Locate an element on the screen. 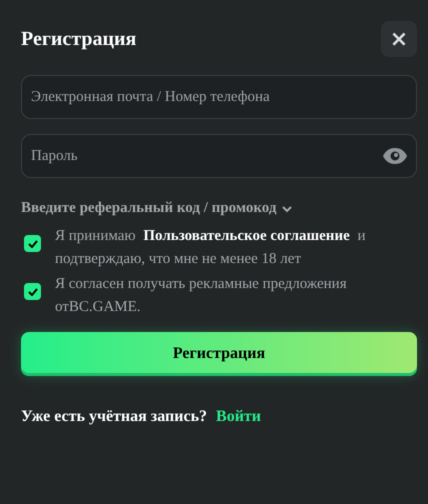  dialog-title: Регистрация is located at coordinates (78, 39).